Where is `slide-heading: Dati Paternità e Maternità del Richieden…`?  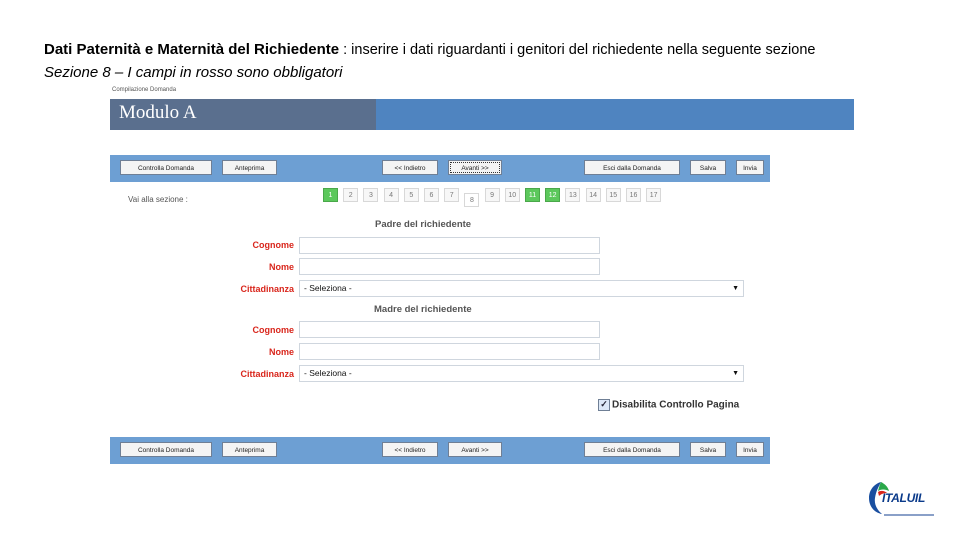 slide-heading: Dati Paternità e Maternità del Richieden… is located at coordinates (429, 49).